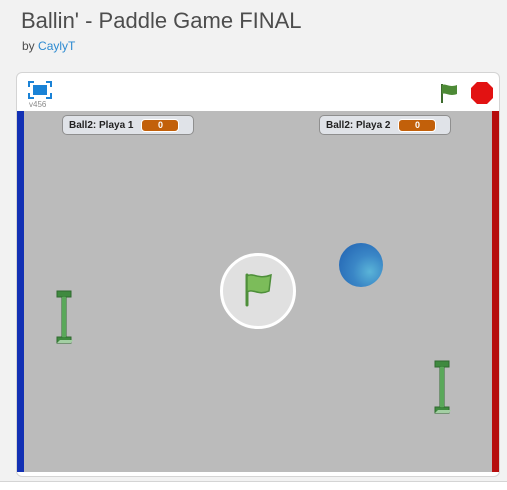  What do you see at coordinates (56, 46) in the screenshot?
I see `author-link: CaylyT` at bounding box center [56, 46].